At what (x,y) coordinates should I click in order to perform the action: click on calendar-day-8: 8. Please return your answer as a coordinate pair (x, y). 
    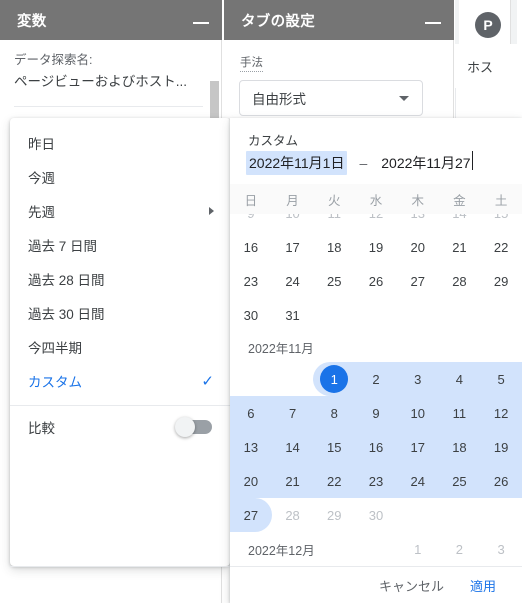
    Looking at the image, I should click on (334, 413).